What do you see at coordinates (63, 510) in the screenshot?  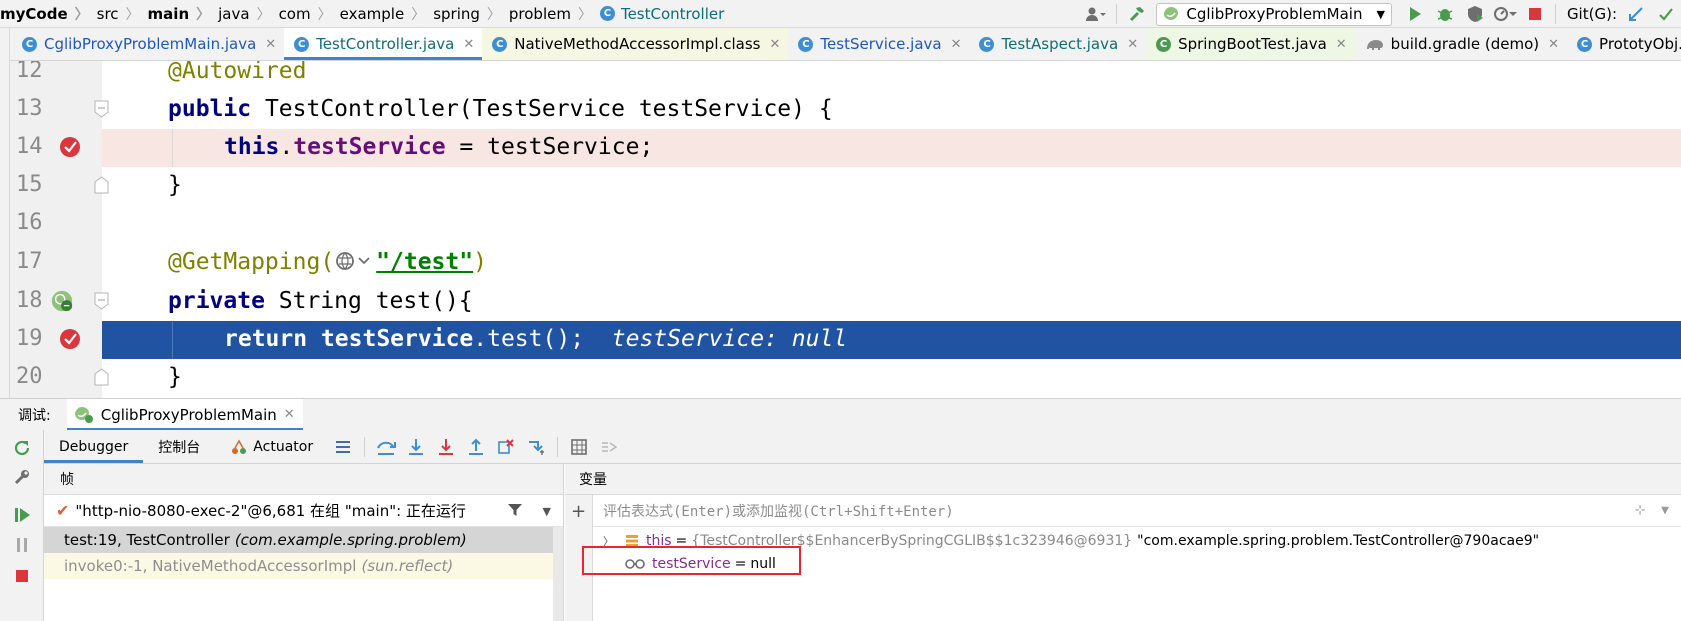 I see `thread-running-check-icon: ✔` at bounding box center [63, 510].